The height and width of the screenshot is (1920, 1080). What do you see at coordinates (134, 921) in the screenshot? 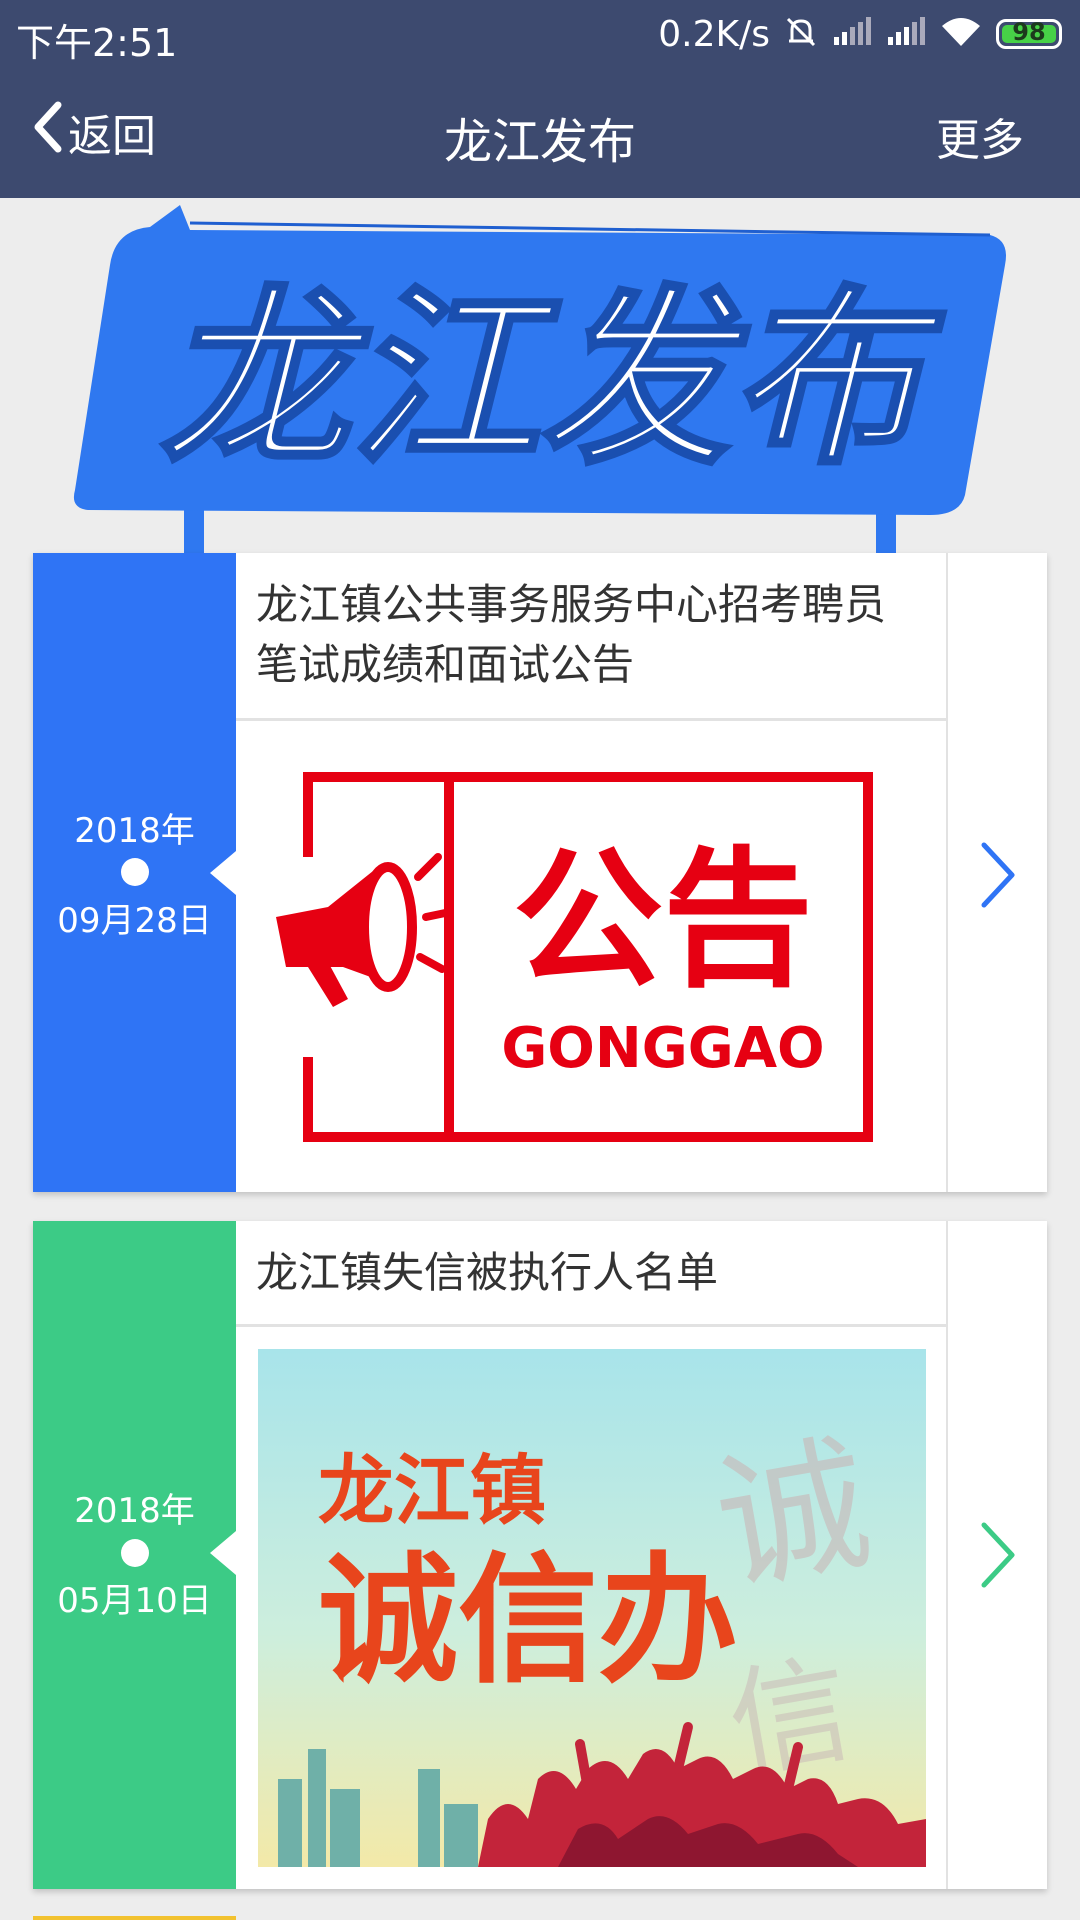
I see `date-day: 09月28日` at bounding box center [134, 921].